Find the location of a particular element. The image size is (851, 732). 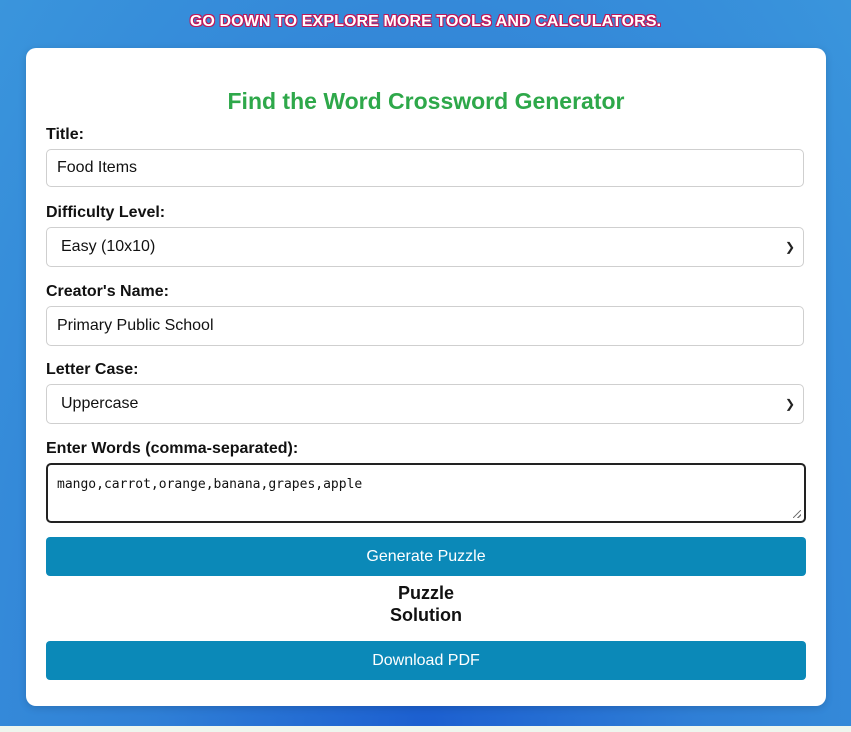

solution-heading: Solution is located at coordinates (426, 615).